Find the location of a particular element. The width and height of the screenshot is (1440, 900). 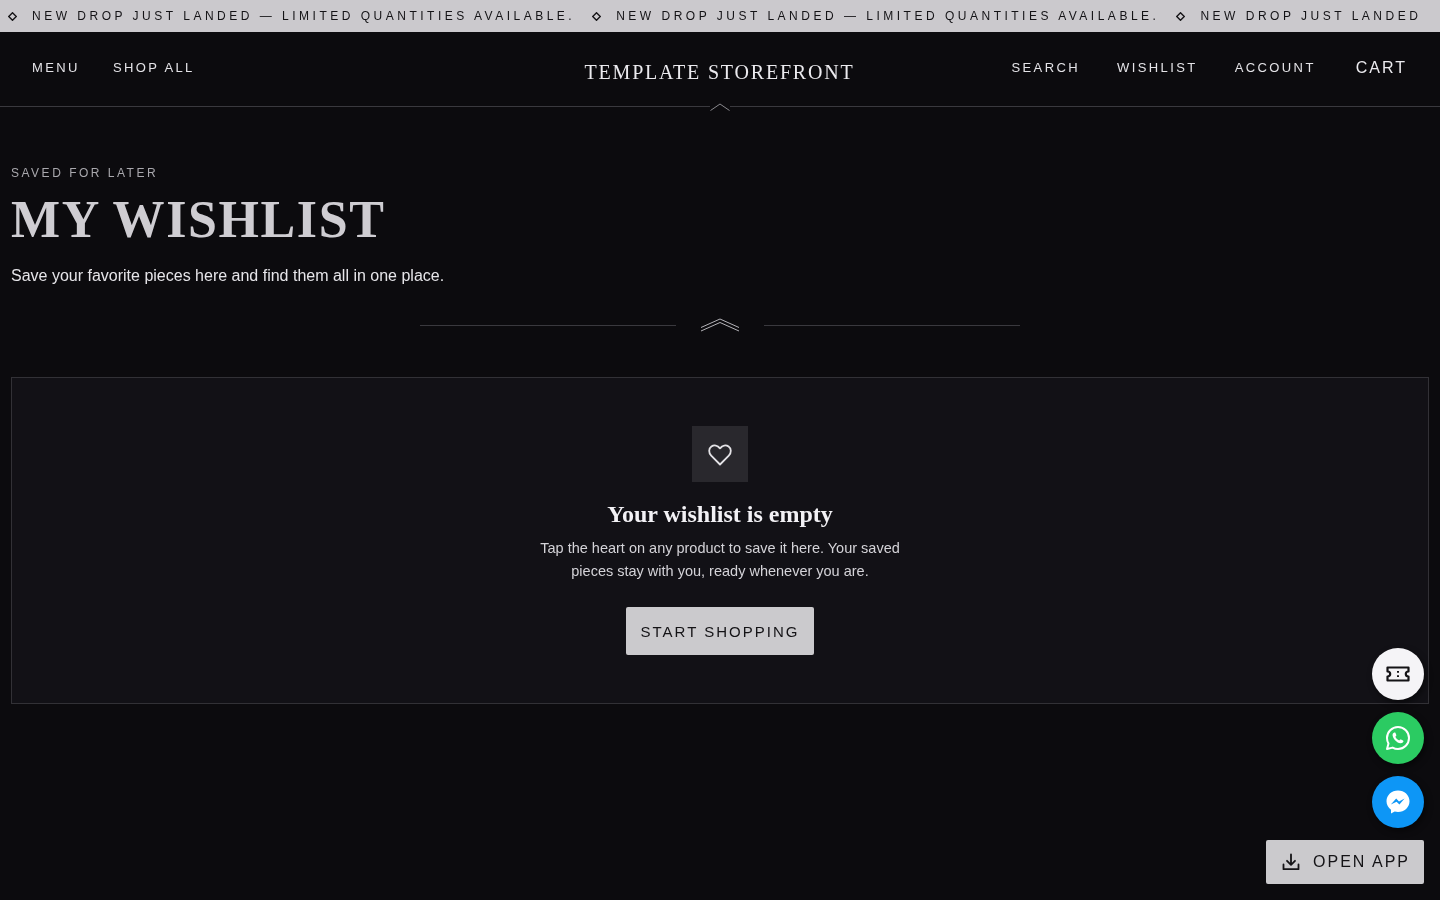

double-chevron-icon is located at coordinates (720, 325).